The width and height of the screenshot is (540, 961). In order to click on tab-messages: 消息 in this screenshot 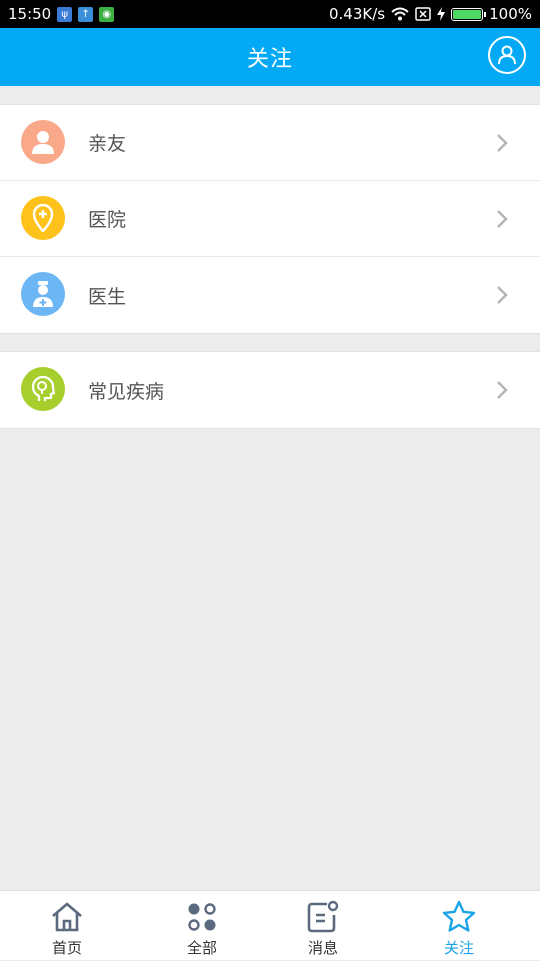, I will do `click(323, 926)`.